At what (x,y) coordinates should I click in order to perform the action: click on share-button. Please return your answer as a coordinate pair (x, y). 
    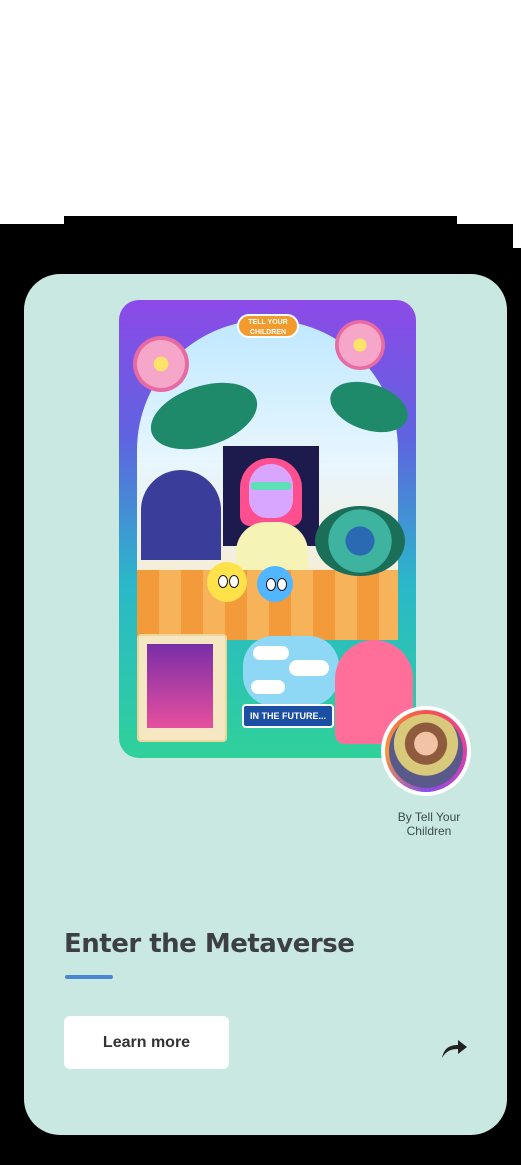
    Looking at the image, I should click on (453, 1049).